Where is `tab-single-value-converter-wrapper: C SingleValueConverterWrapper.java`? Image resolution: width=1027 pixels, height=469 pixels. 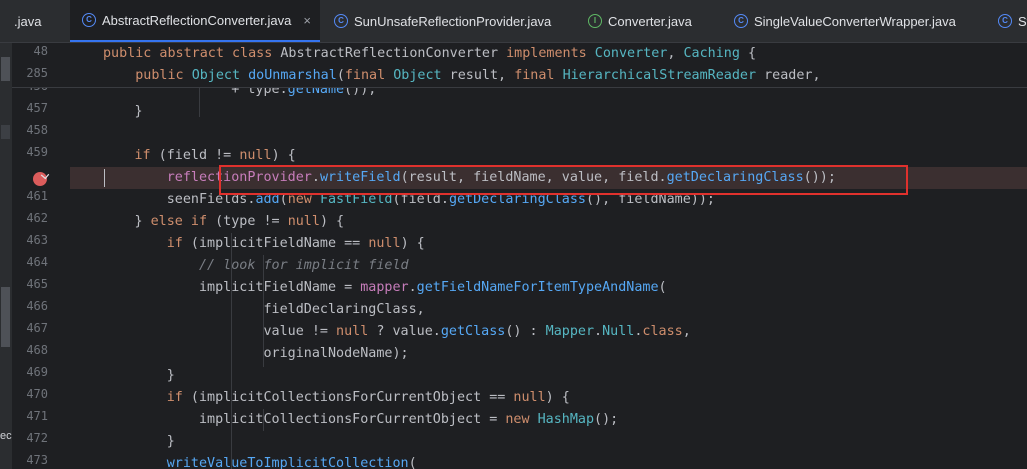
tab-single-value-converter-wrapper: C SingleValueConverterWrapper.java is located at coordinates (845, 21).